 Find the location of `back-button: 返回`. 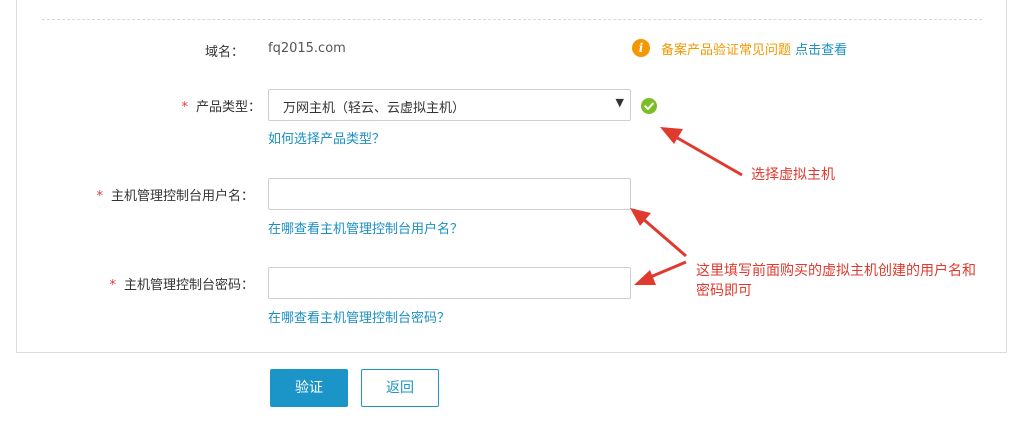

back-button: 返回 is located at coordinates (400, 388).